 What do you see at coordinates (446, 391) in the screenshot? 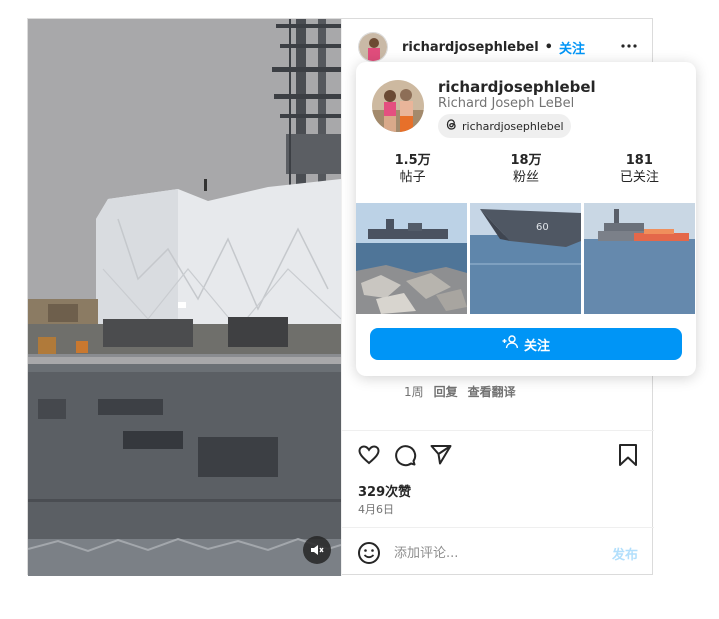
I see `reply-button: 回复` at bounding box center [446, 391].